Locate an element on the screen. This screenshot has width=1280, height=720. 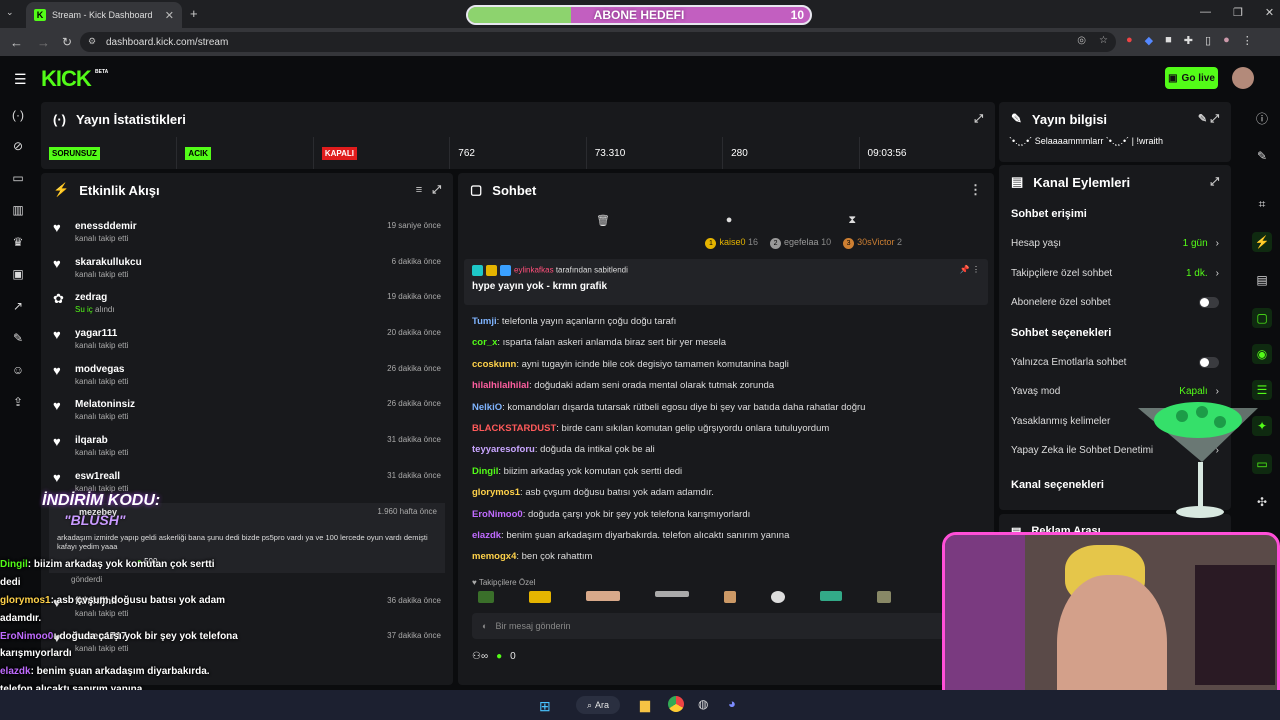
reload-icon: ↻ is located at coordinates (67, 42).